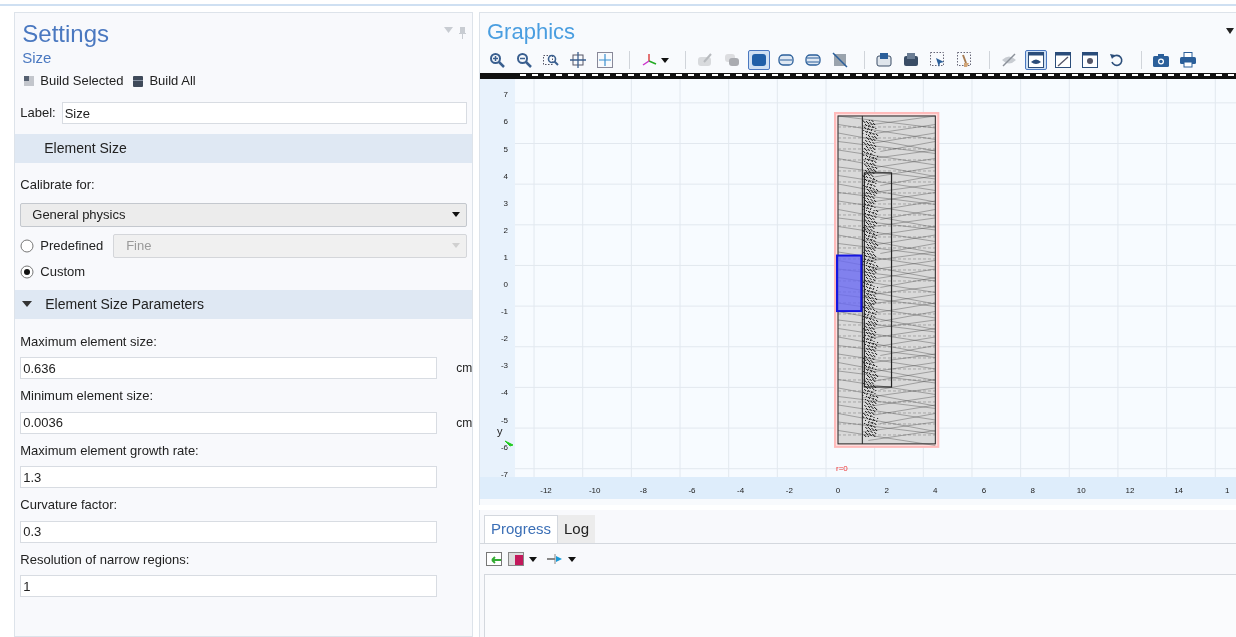  Describe the element at coordinates (86, 396) in the screenshot. I see `field-label: Minimum element size:` at that location.